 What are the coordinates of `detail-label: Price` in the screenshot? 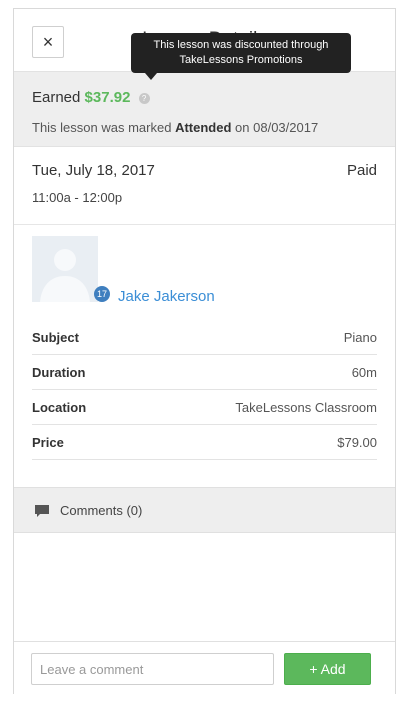 It's located at (48, 442).